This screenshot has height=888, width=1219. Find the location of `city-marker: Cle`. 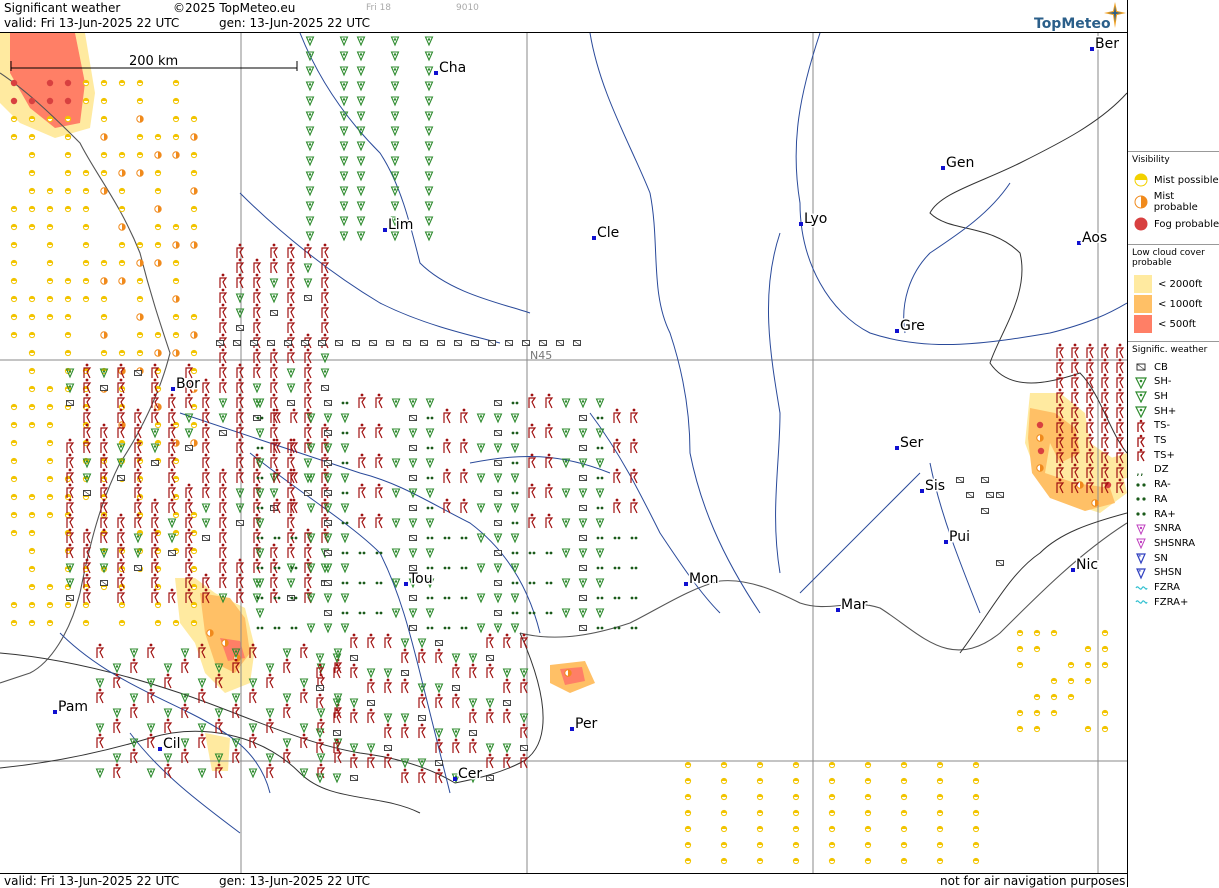

city-marker: Cle is located at coordinates (606, 233).